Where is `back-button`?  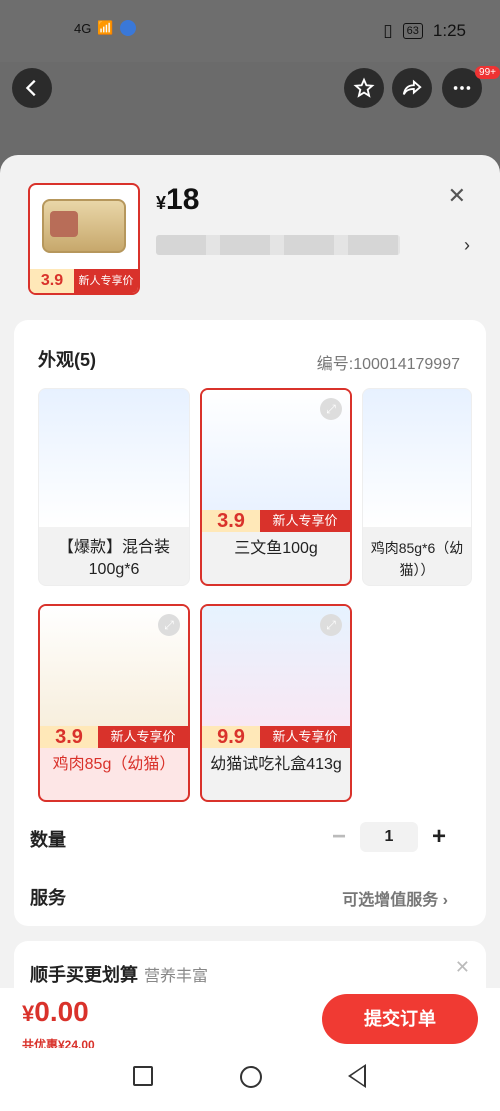 back-button is located at coordinates (32, 88).